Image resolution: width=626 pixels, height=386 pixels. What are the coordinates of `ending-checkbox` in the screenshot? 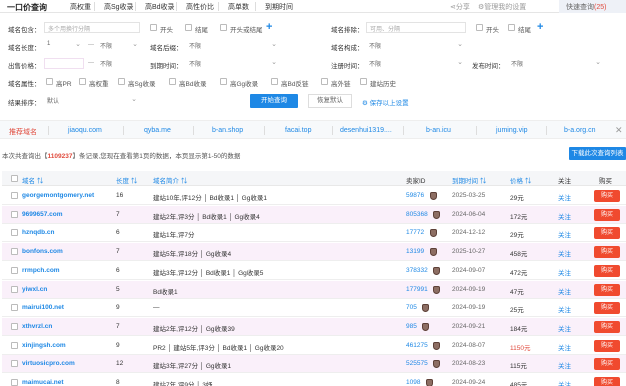 It's located at (188, 27).